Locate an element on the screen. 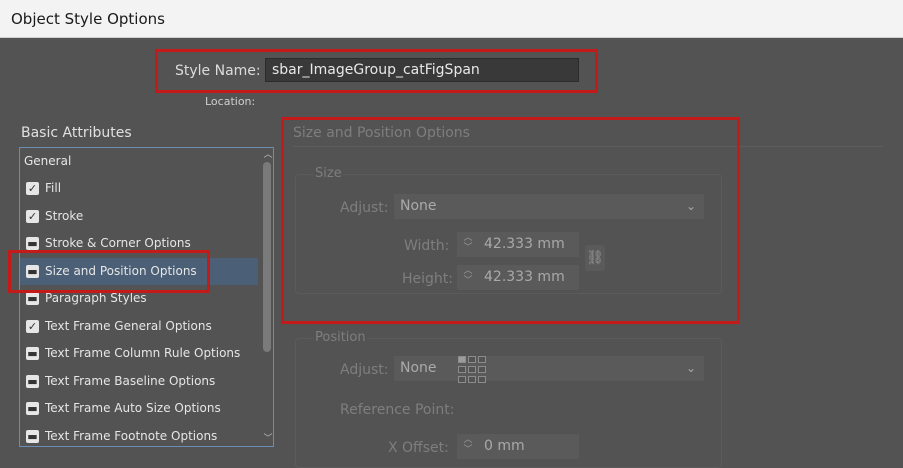  list-item-label: Text Frame Baseline Options is located at coordinates (130, 381).